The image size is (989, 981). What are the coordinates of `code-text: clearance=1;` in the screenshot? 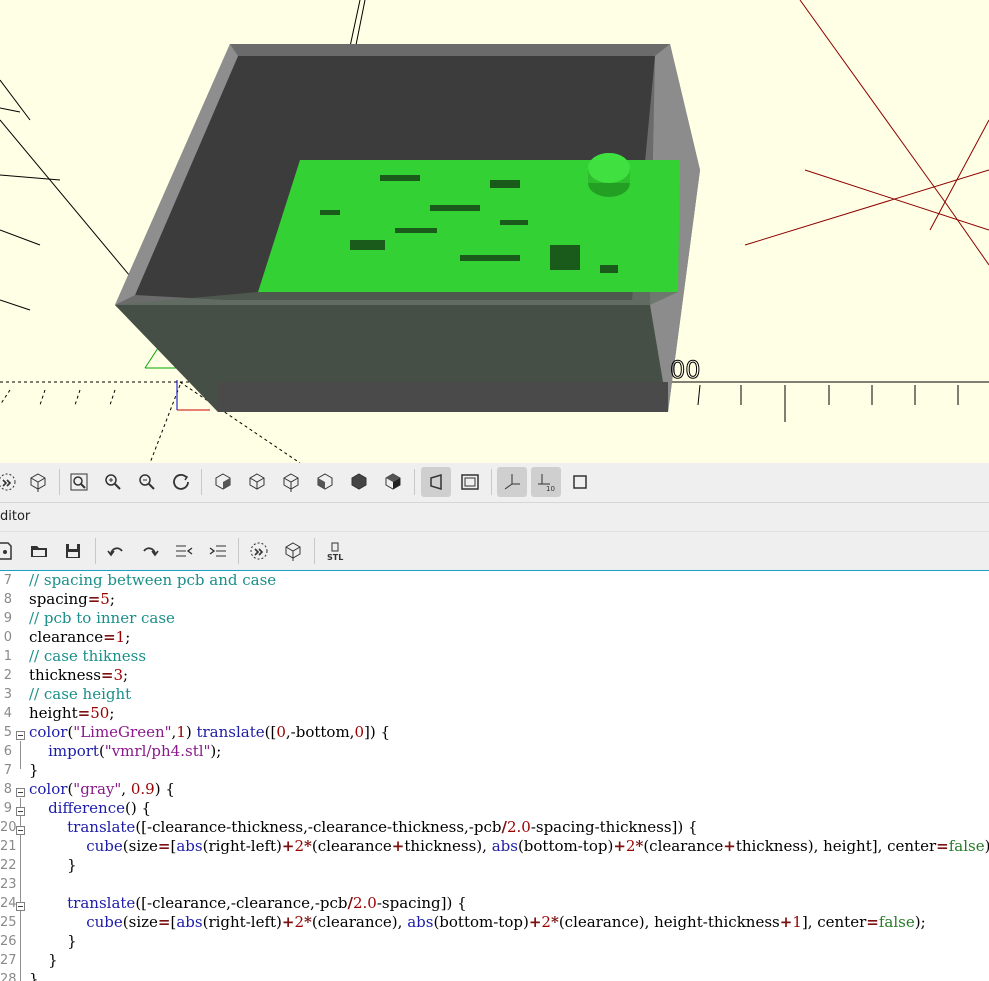 It's located at (80, 637).